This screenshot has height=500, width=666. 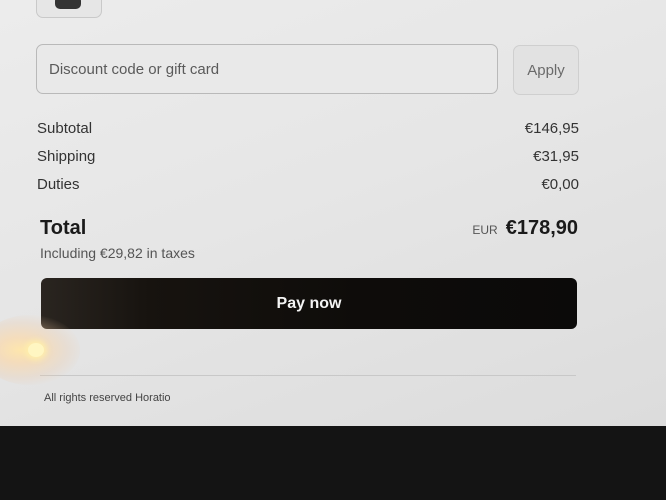 I want to click on subtotal-label: Subtotal, so click(x=65, y=128).